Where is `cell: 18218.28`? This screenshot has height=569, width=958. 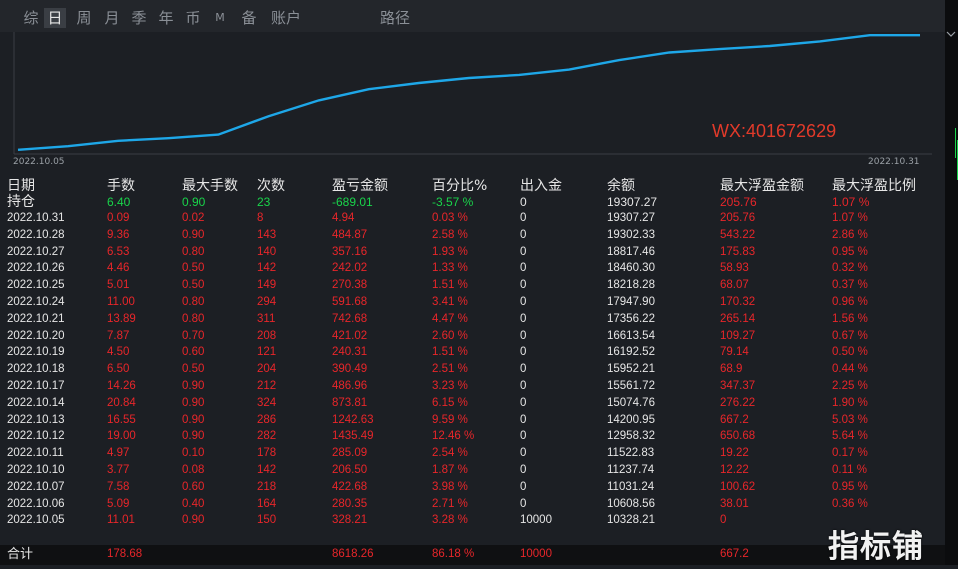 cell: 18218.28 is located at coordinates (631, 285).